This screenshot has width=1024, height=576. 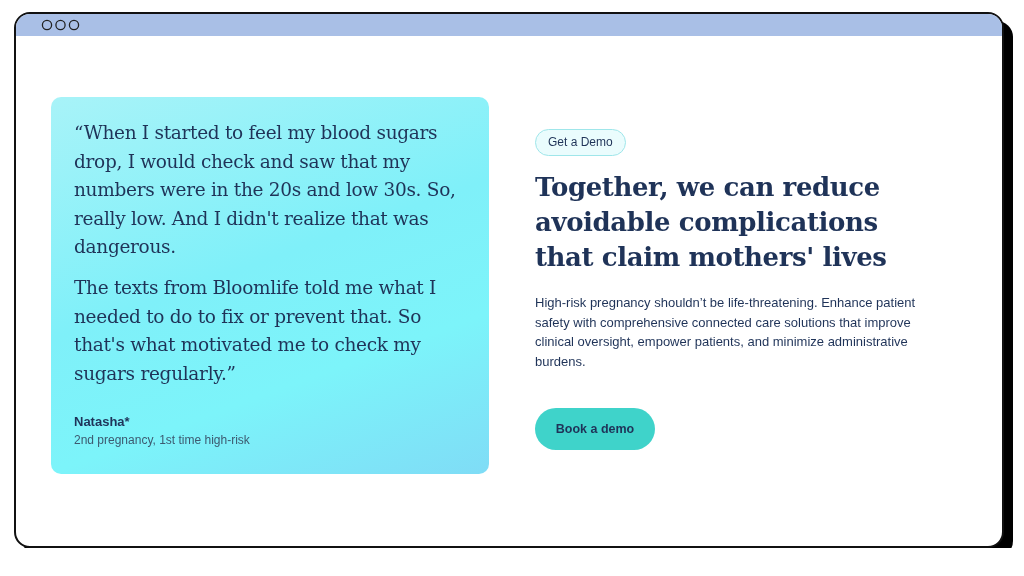 I want to click on quote-paragraph: “When I started to feel my blood sugars drop, I would check and saw that my numbers were in the 20s and low 30s. So, really low. And I didn't realize that was dangerous., so click(x=265, y=190).